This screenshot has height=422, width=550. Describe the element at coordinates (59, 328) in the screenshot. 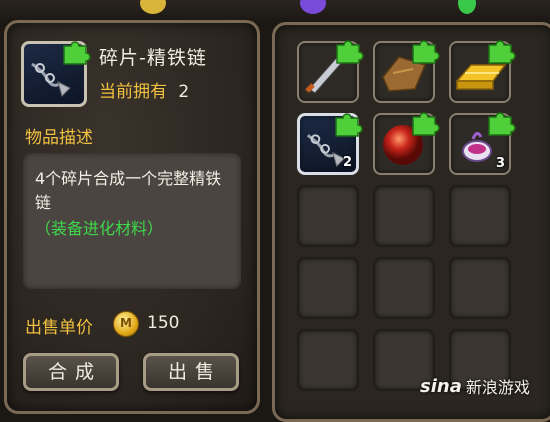

I see `price-label: 出售单价` at that location.